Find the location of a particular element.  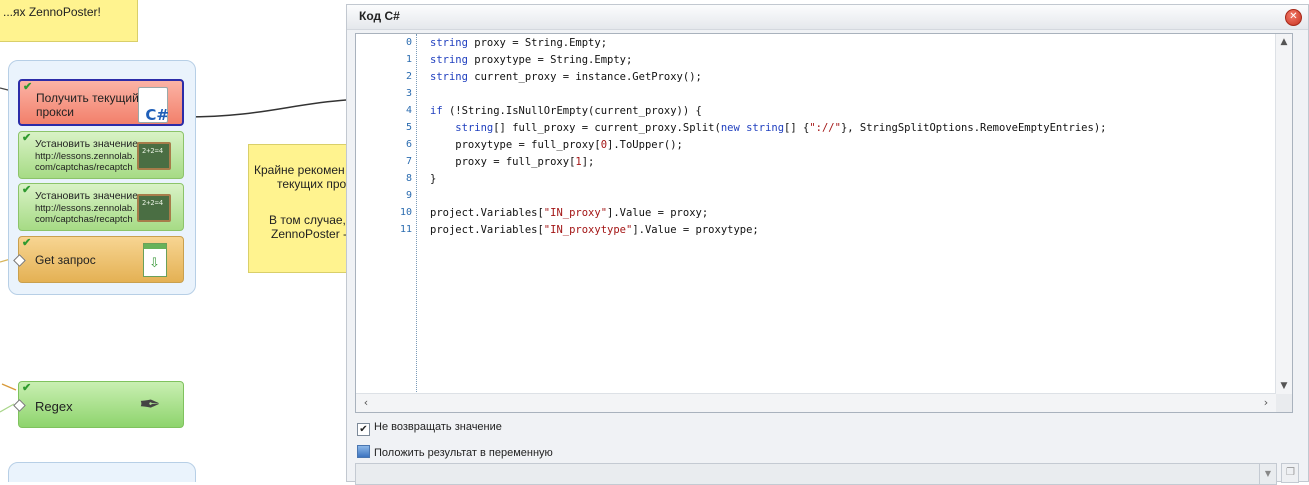

action-label: Regex is located at coordinates (54, 406).